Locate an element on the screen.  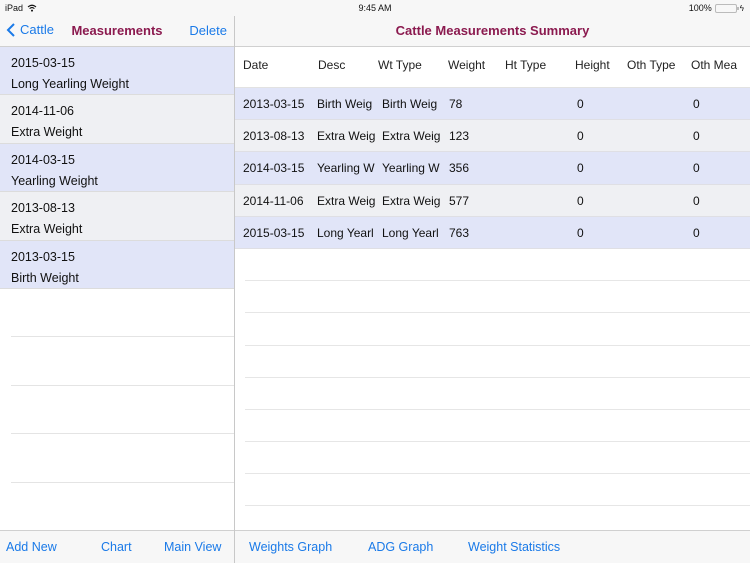
col-oth-type: Oth Type is located at coordinates (651, 65).